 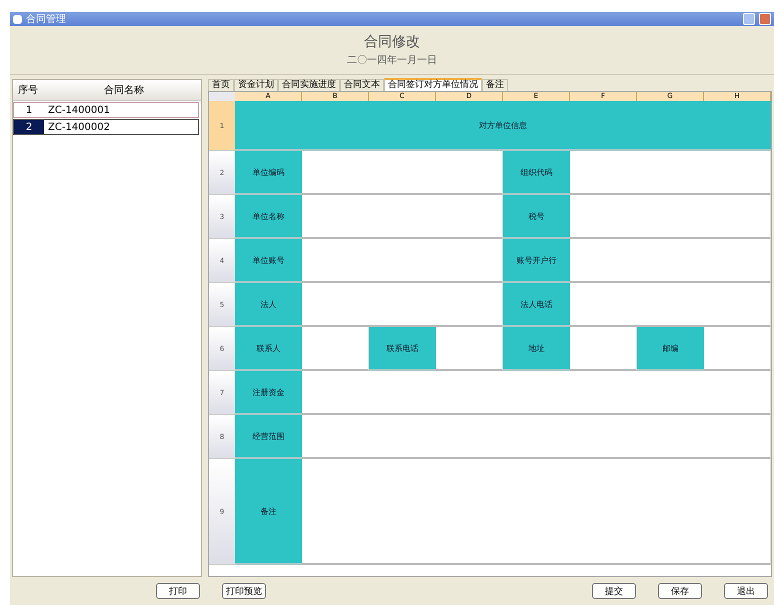 What do you see at coordinates (536, 261) in the screenshot?
I see `field-label: 账号开户行` at bounding box center [536, 261].